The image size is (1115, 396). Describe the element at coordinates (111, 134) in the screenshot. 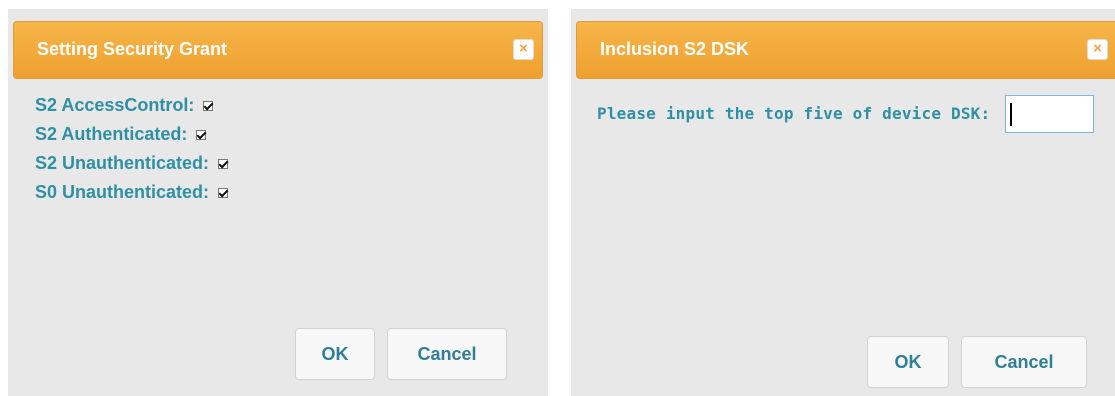

I see `grant-label: S2 Authenticated:` at that location.